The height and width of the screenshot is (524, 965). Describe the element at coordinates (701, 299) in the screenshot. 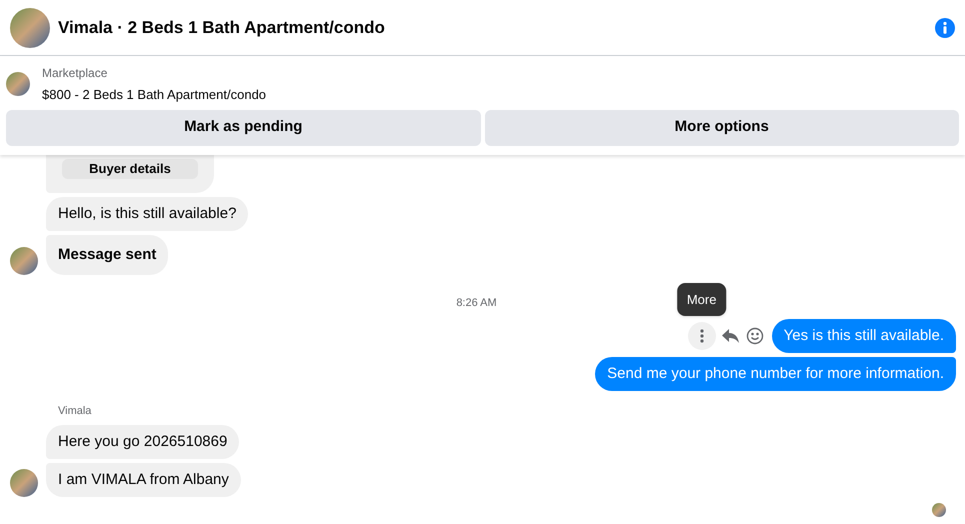

I see `tooltip: More` at that location.